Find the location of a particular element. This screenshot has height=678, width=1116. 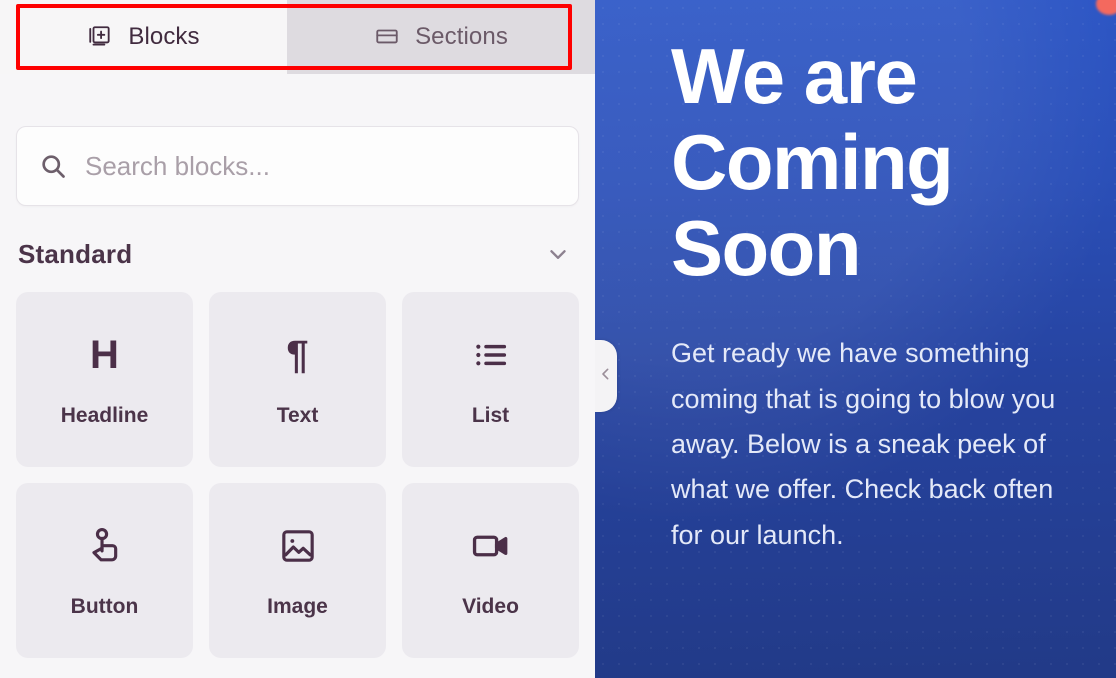

chevron-down-icon is located at coordinates (561, 254).